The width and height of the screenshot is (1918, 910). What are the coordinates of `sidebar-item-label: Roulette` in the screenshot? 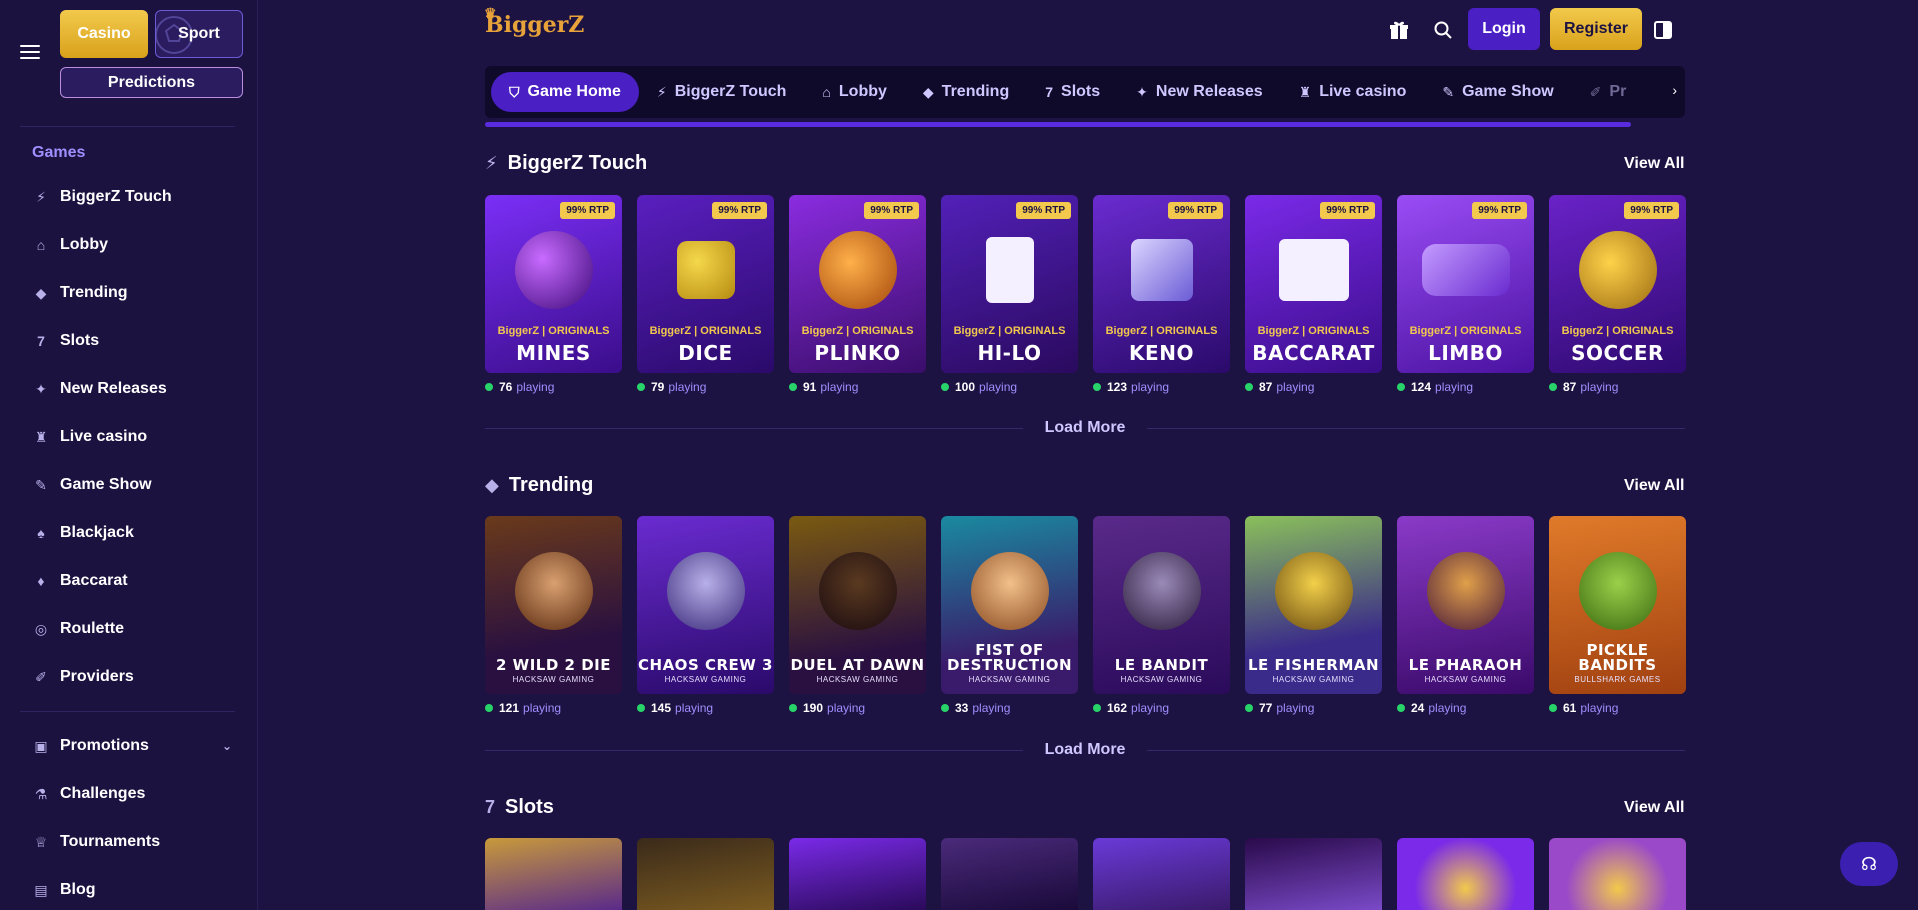 It's located at (92, 628).